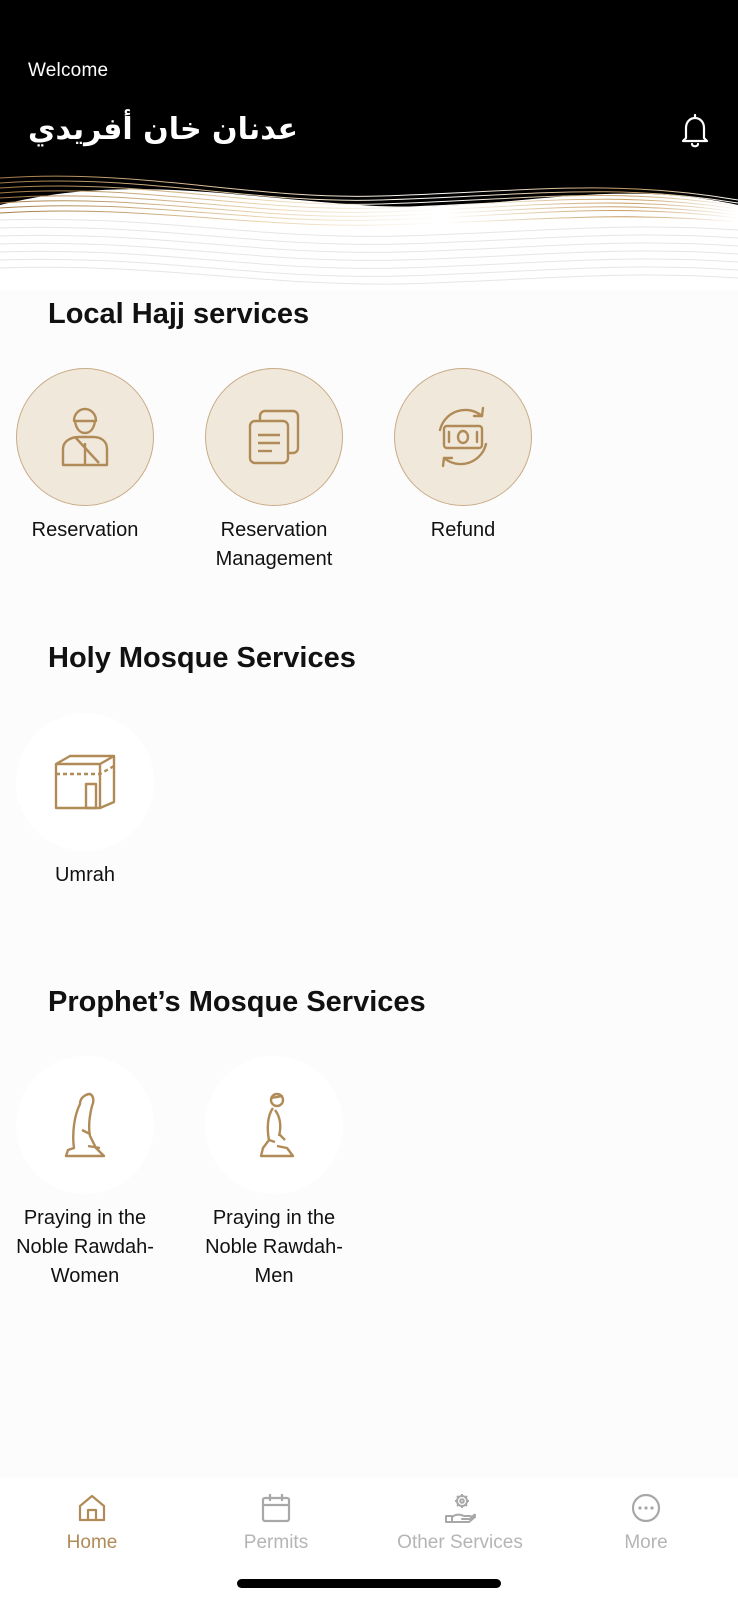 This screenshot has width=738, height=1600. I want to click on service-label: Umrah, so click(84, 875).